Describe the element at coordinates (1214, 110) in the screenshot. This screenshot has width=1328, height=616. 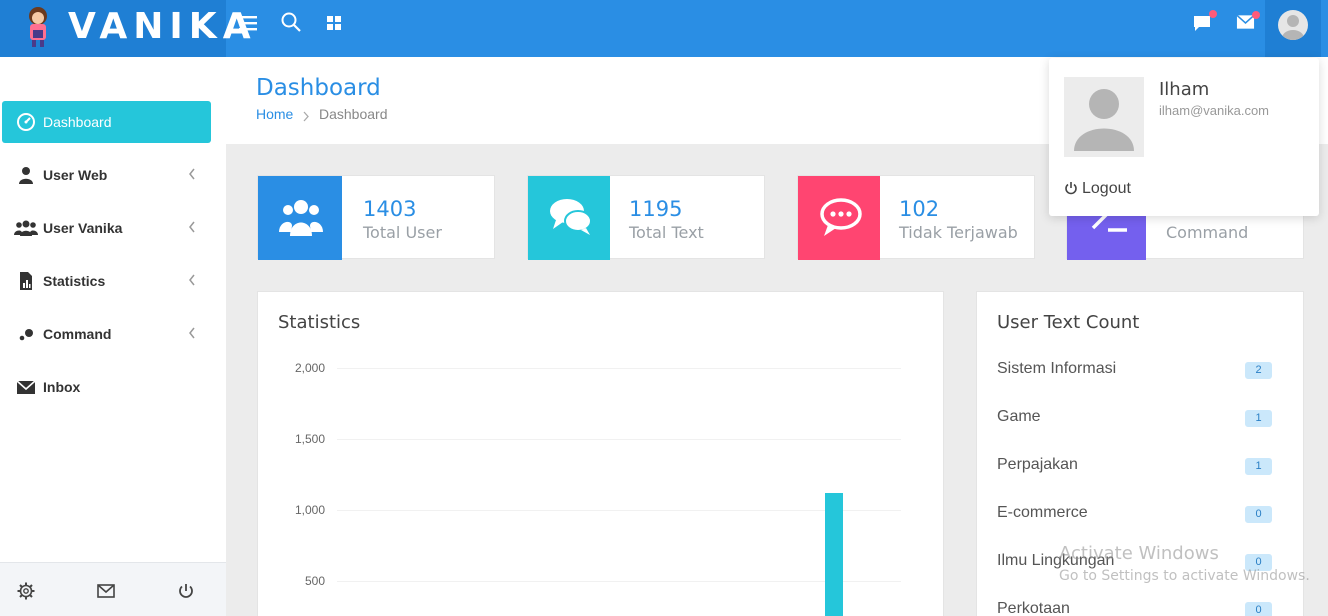
I see `user-email: ilham@vanika.com` at that location.